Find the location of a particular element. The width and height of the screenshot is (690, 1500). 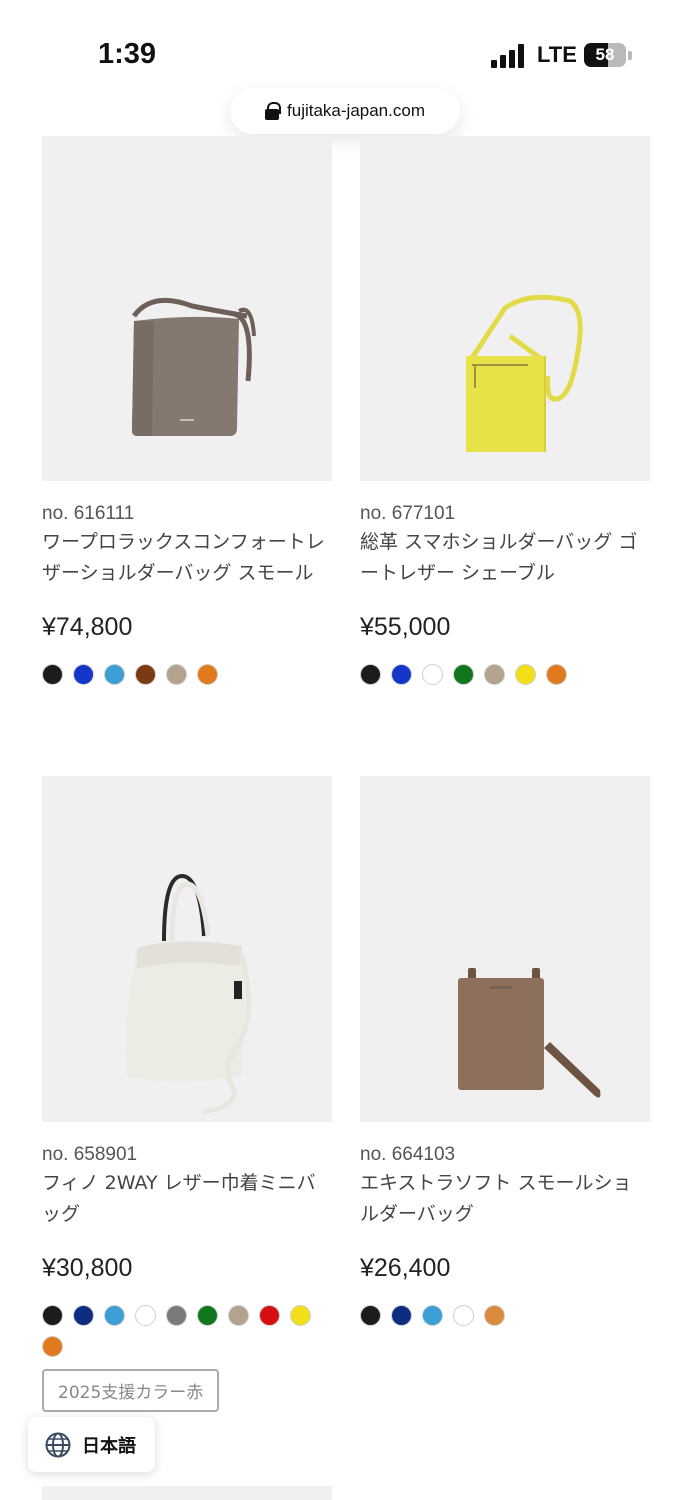

product-name: フィノ 2WAY レザー巾着ミニバッグ is located at coordinates (187, 1199).